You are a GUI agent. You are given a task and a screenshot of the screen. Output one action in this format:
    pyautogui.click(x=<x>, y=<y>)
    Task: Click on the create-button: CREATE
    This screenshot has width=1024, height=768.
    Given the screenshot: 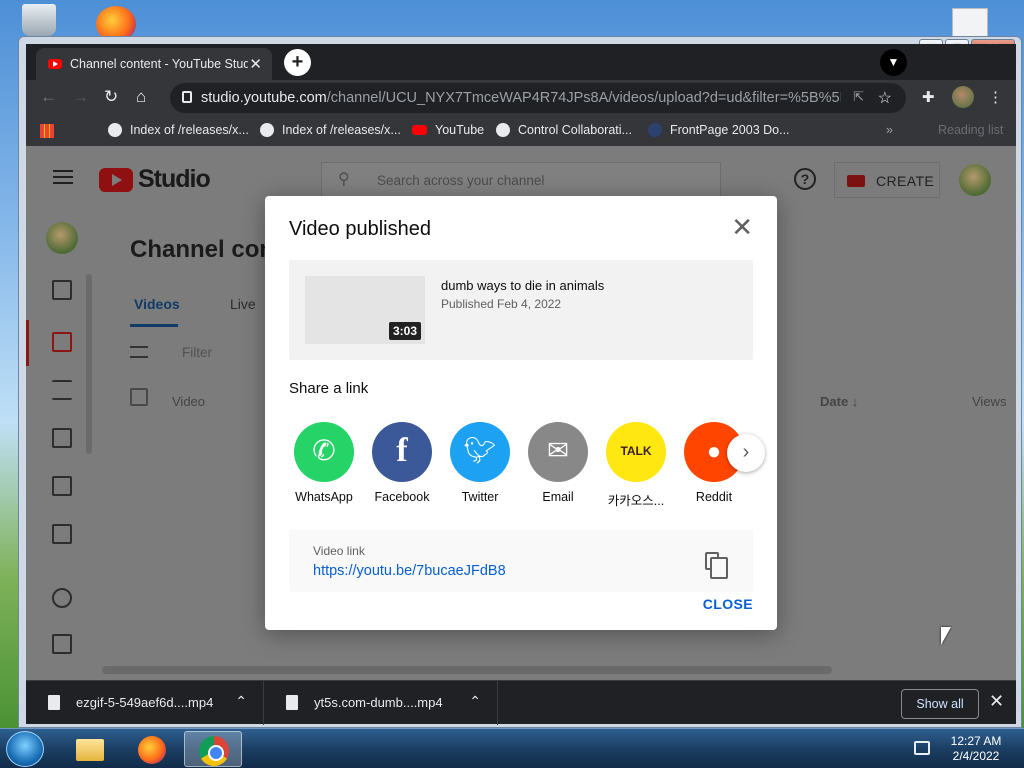 What is the action you would take?
    pyautogui.click(x=887, y=180)
    